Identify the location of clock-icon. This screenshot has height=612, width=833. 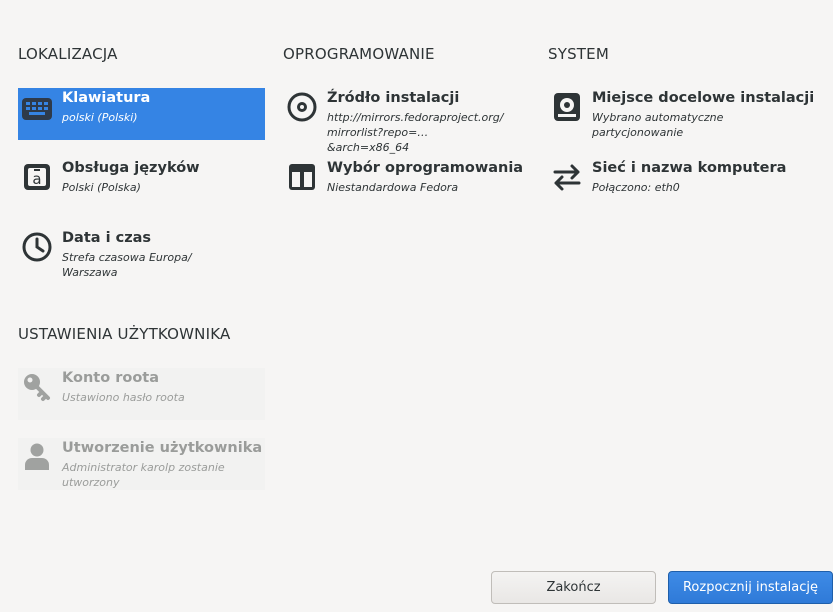
(37, 247).